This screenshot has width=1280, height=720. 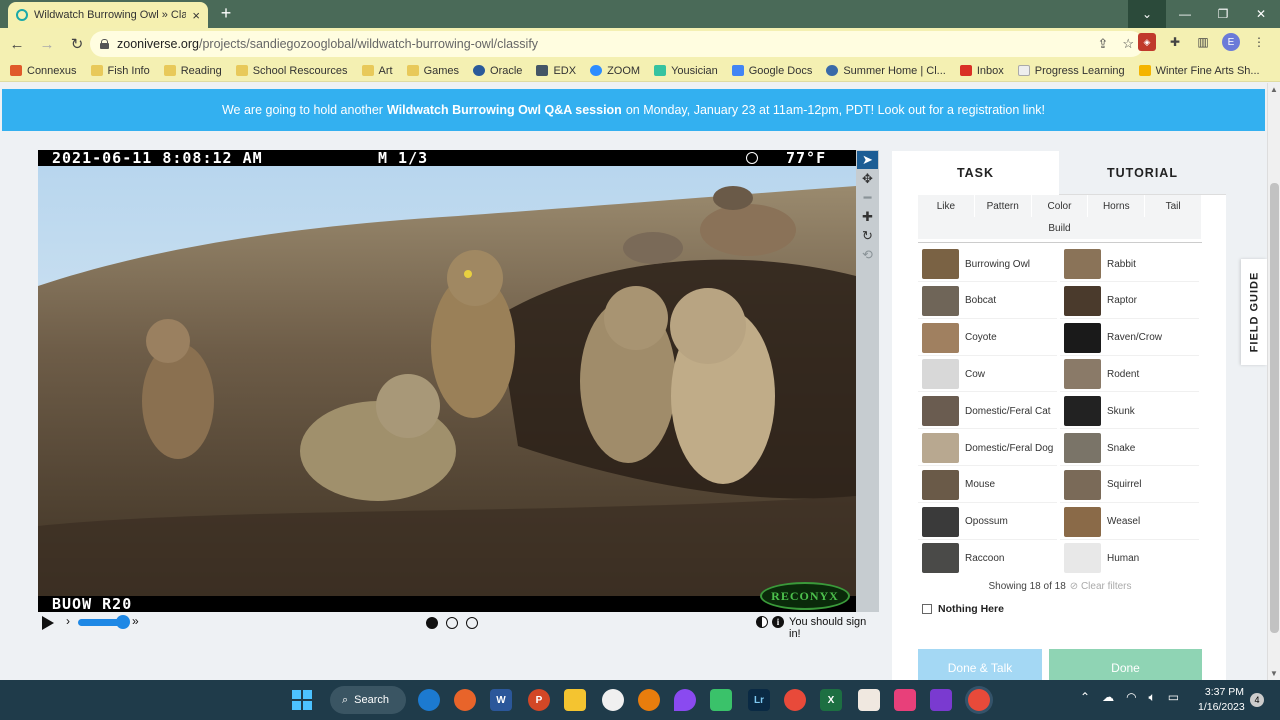 What do you see at coordinates (963, 609) in the screenshot?
I see `nothing-here-option: Nothing Here` at bounding box center [963, 609].